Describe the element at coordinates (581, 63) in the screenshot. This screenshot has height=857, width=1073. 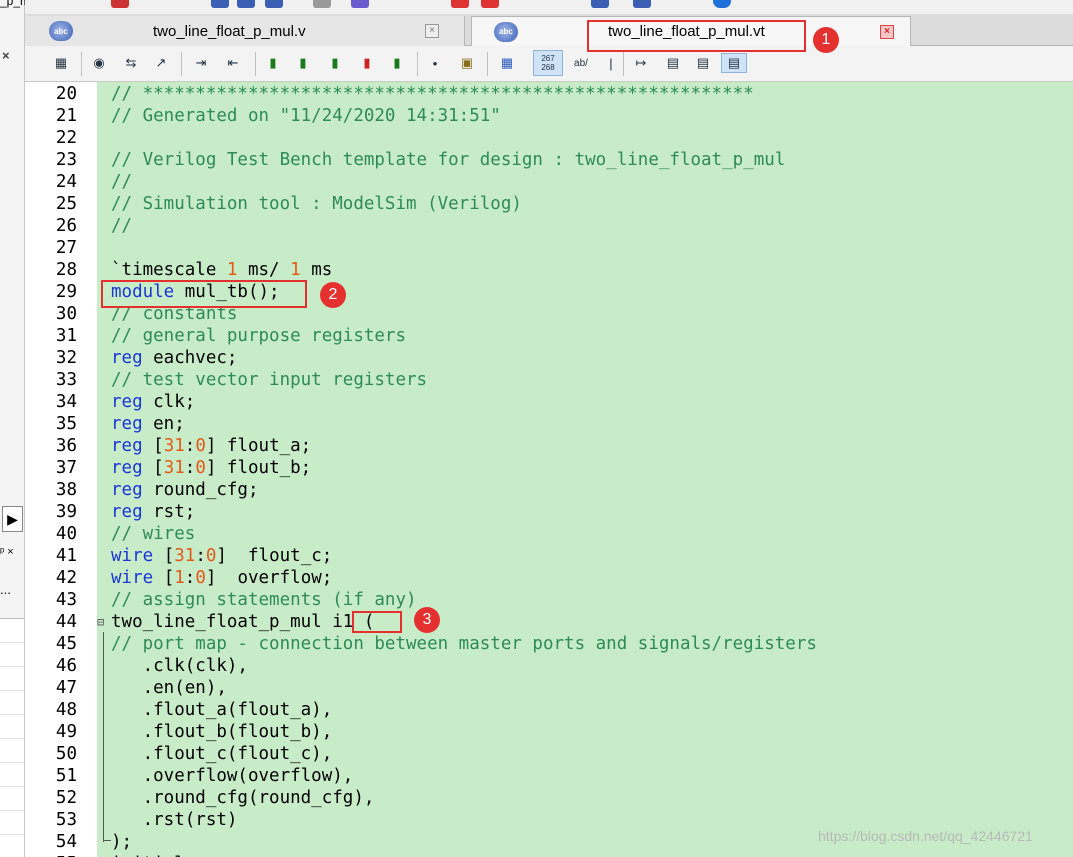
I see `spellcheck-icon: ab/` at that location.